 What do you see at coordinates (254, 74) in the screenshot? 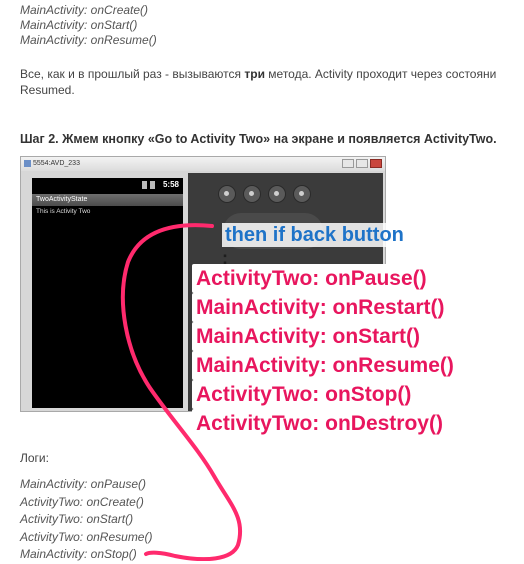
I see `paragraph-bold: три` at bounding box center [254, 74].